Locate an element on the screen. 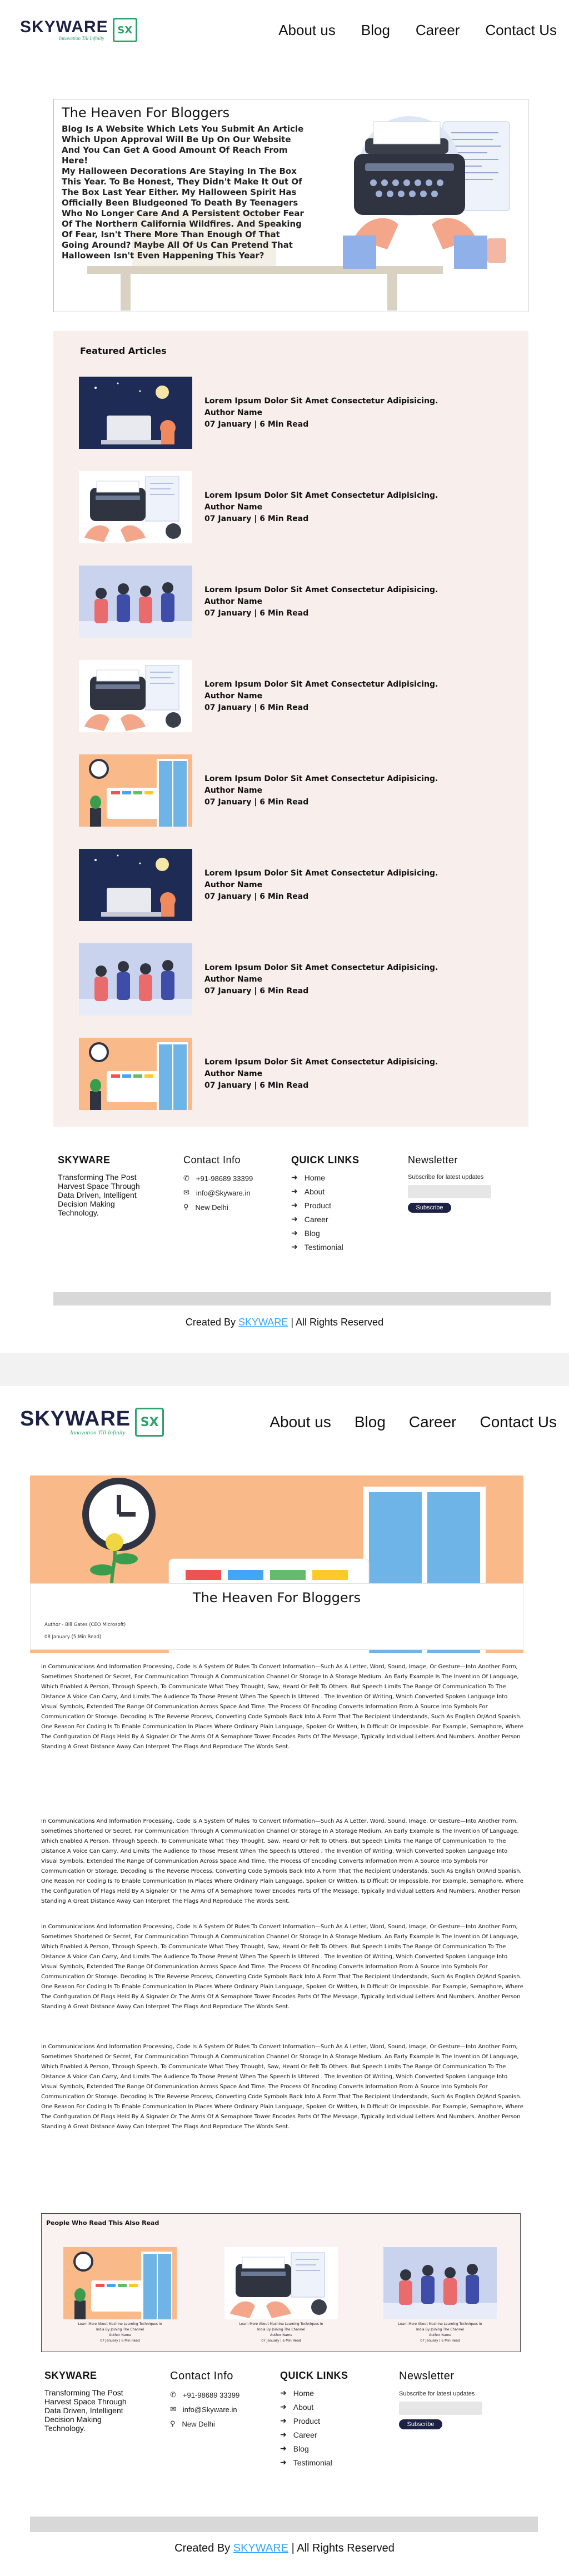  arrow-right-icon: ➜ is located at coordinates (294, 1246).